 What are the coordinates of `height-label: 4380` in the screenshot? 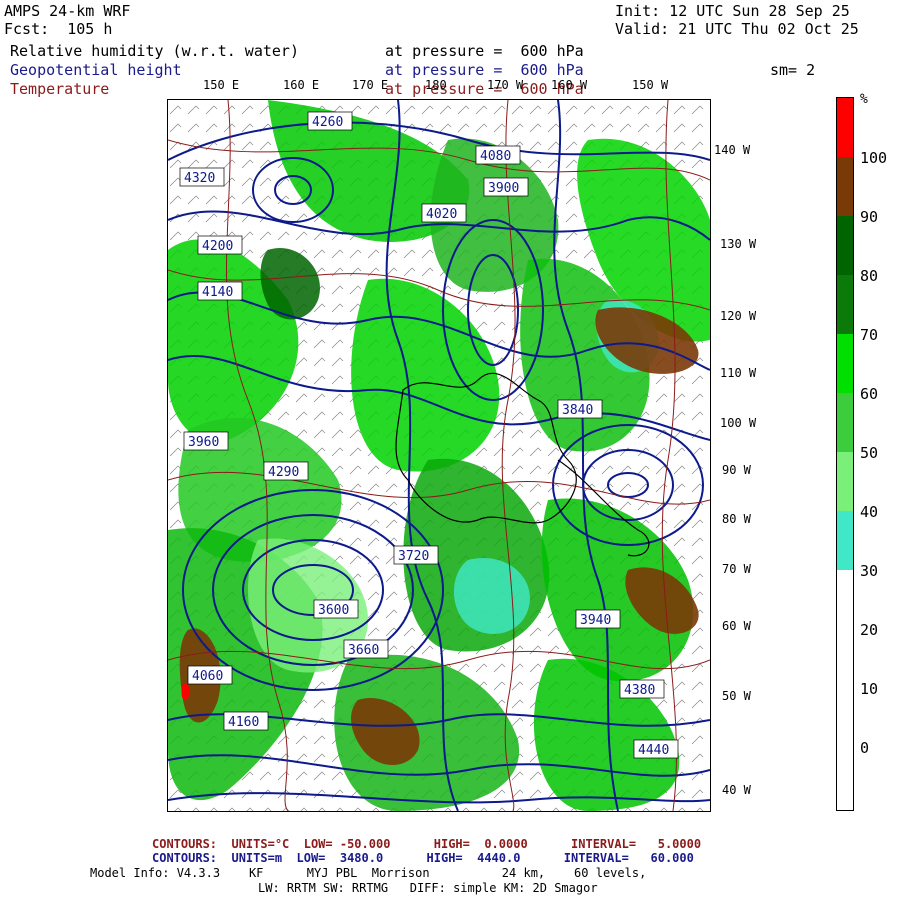 It's located at (642, 689).